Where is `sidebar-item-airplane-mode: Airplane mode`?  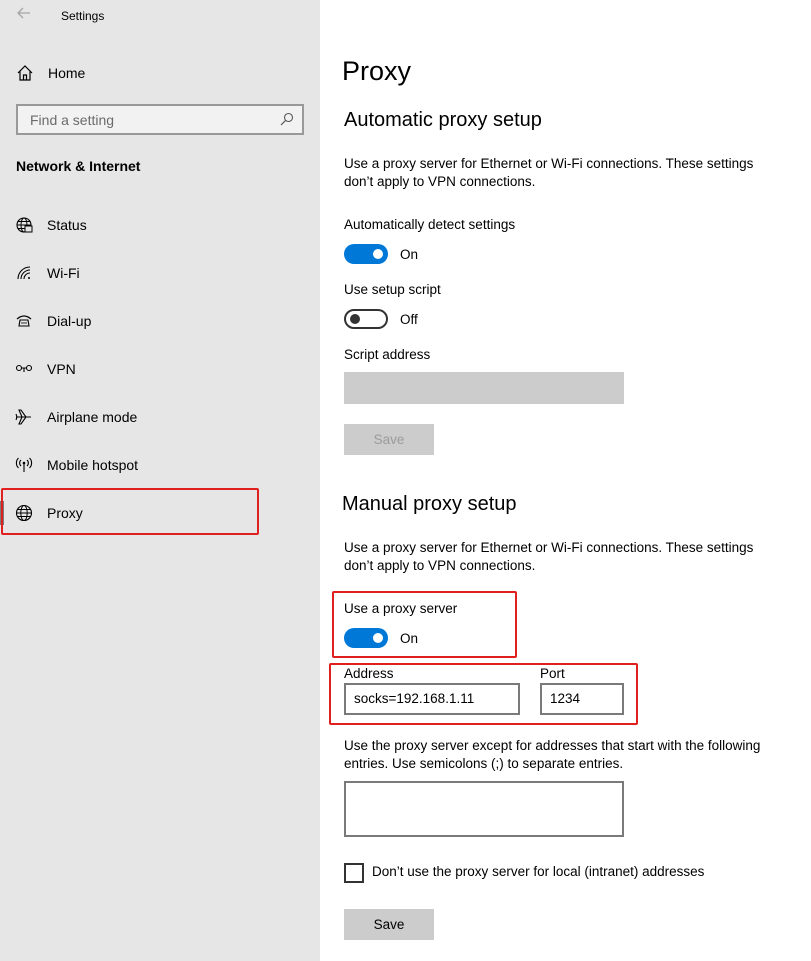
sidebar-item-airplane-mode: Airplane mode is located at coordinates (160, 417).